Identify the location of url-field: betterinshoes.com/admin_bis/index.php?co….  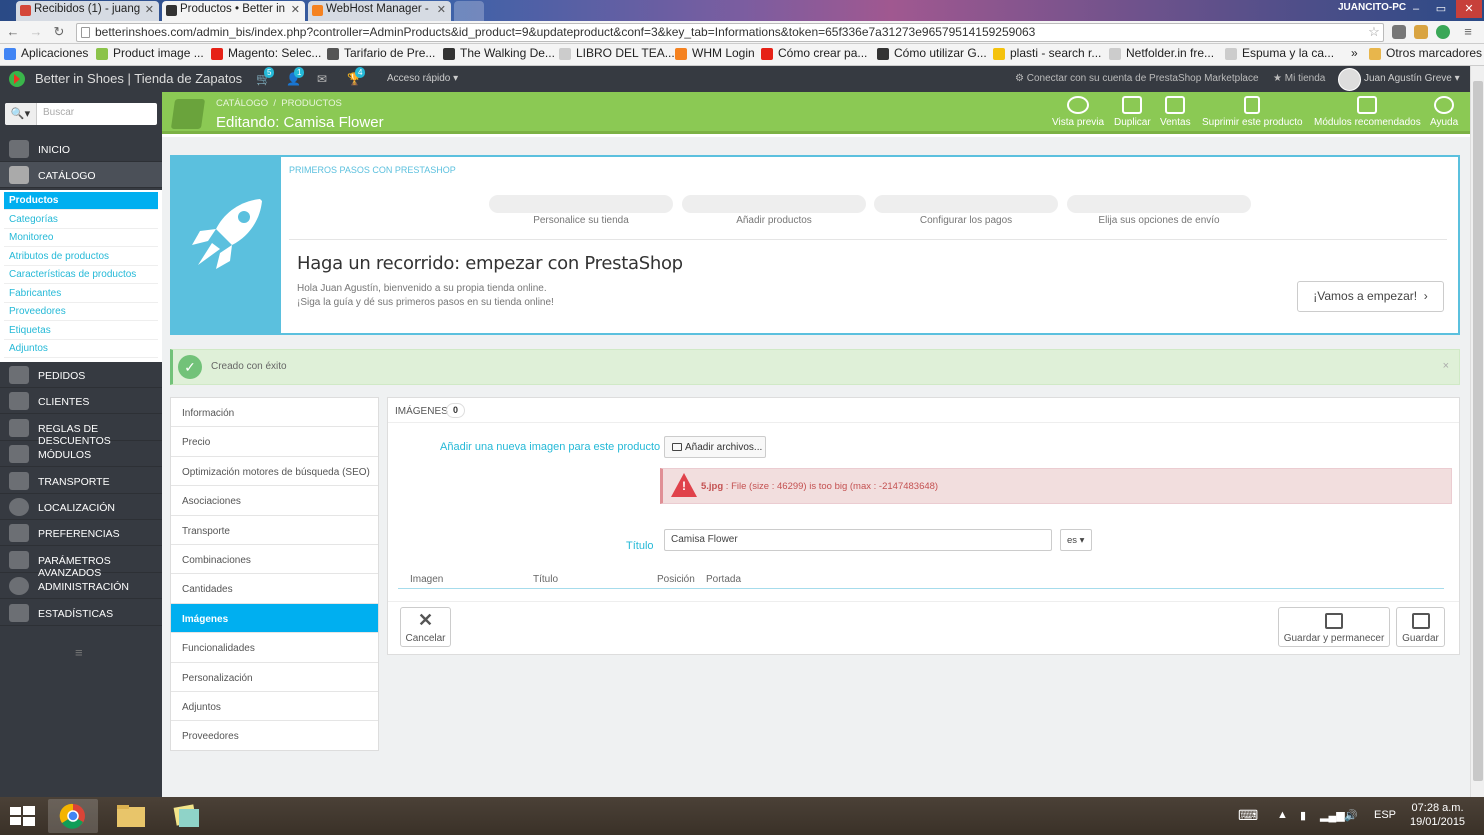
(730, 32).